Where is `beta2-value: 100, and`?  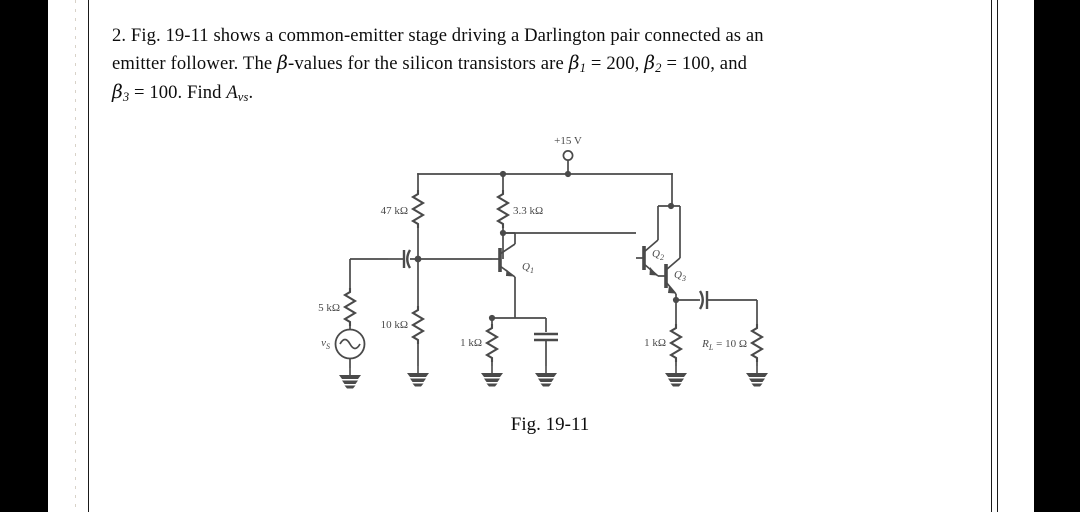
beta2-value: 100, and is located at coordinates (714, 64).